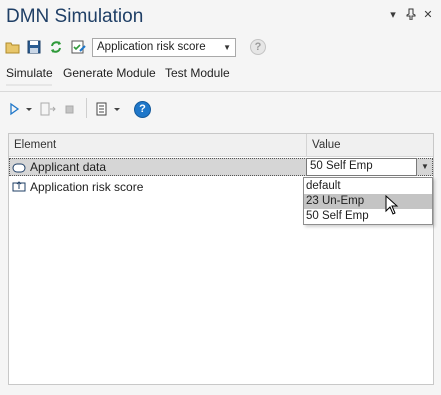 The image size is (441, 395). Describe the element at coordinates (221, 145) in the screenshot. I see `grid-header: Element Value` at that location.